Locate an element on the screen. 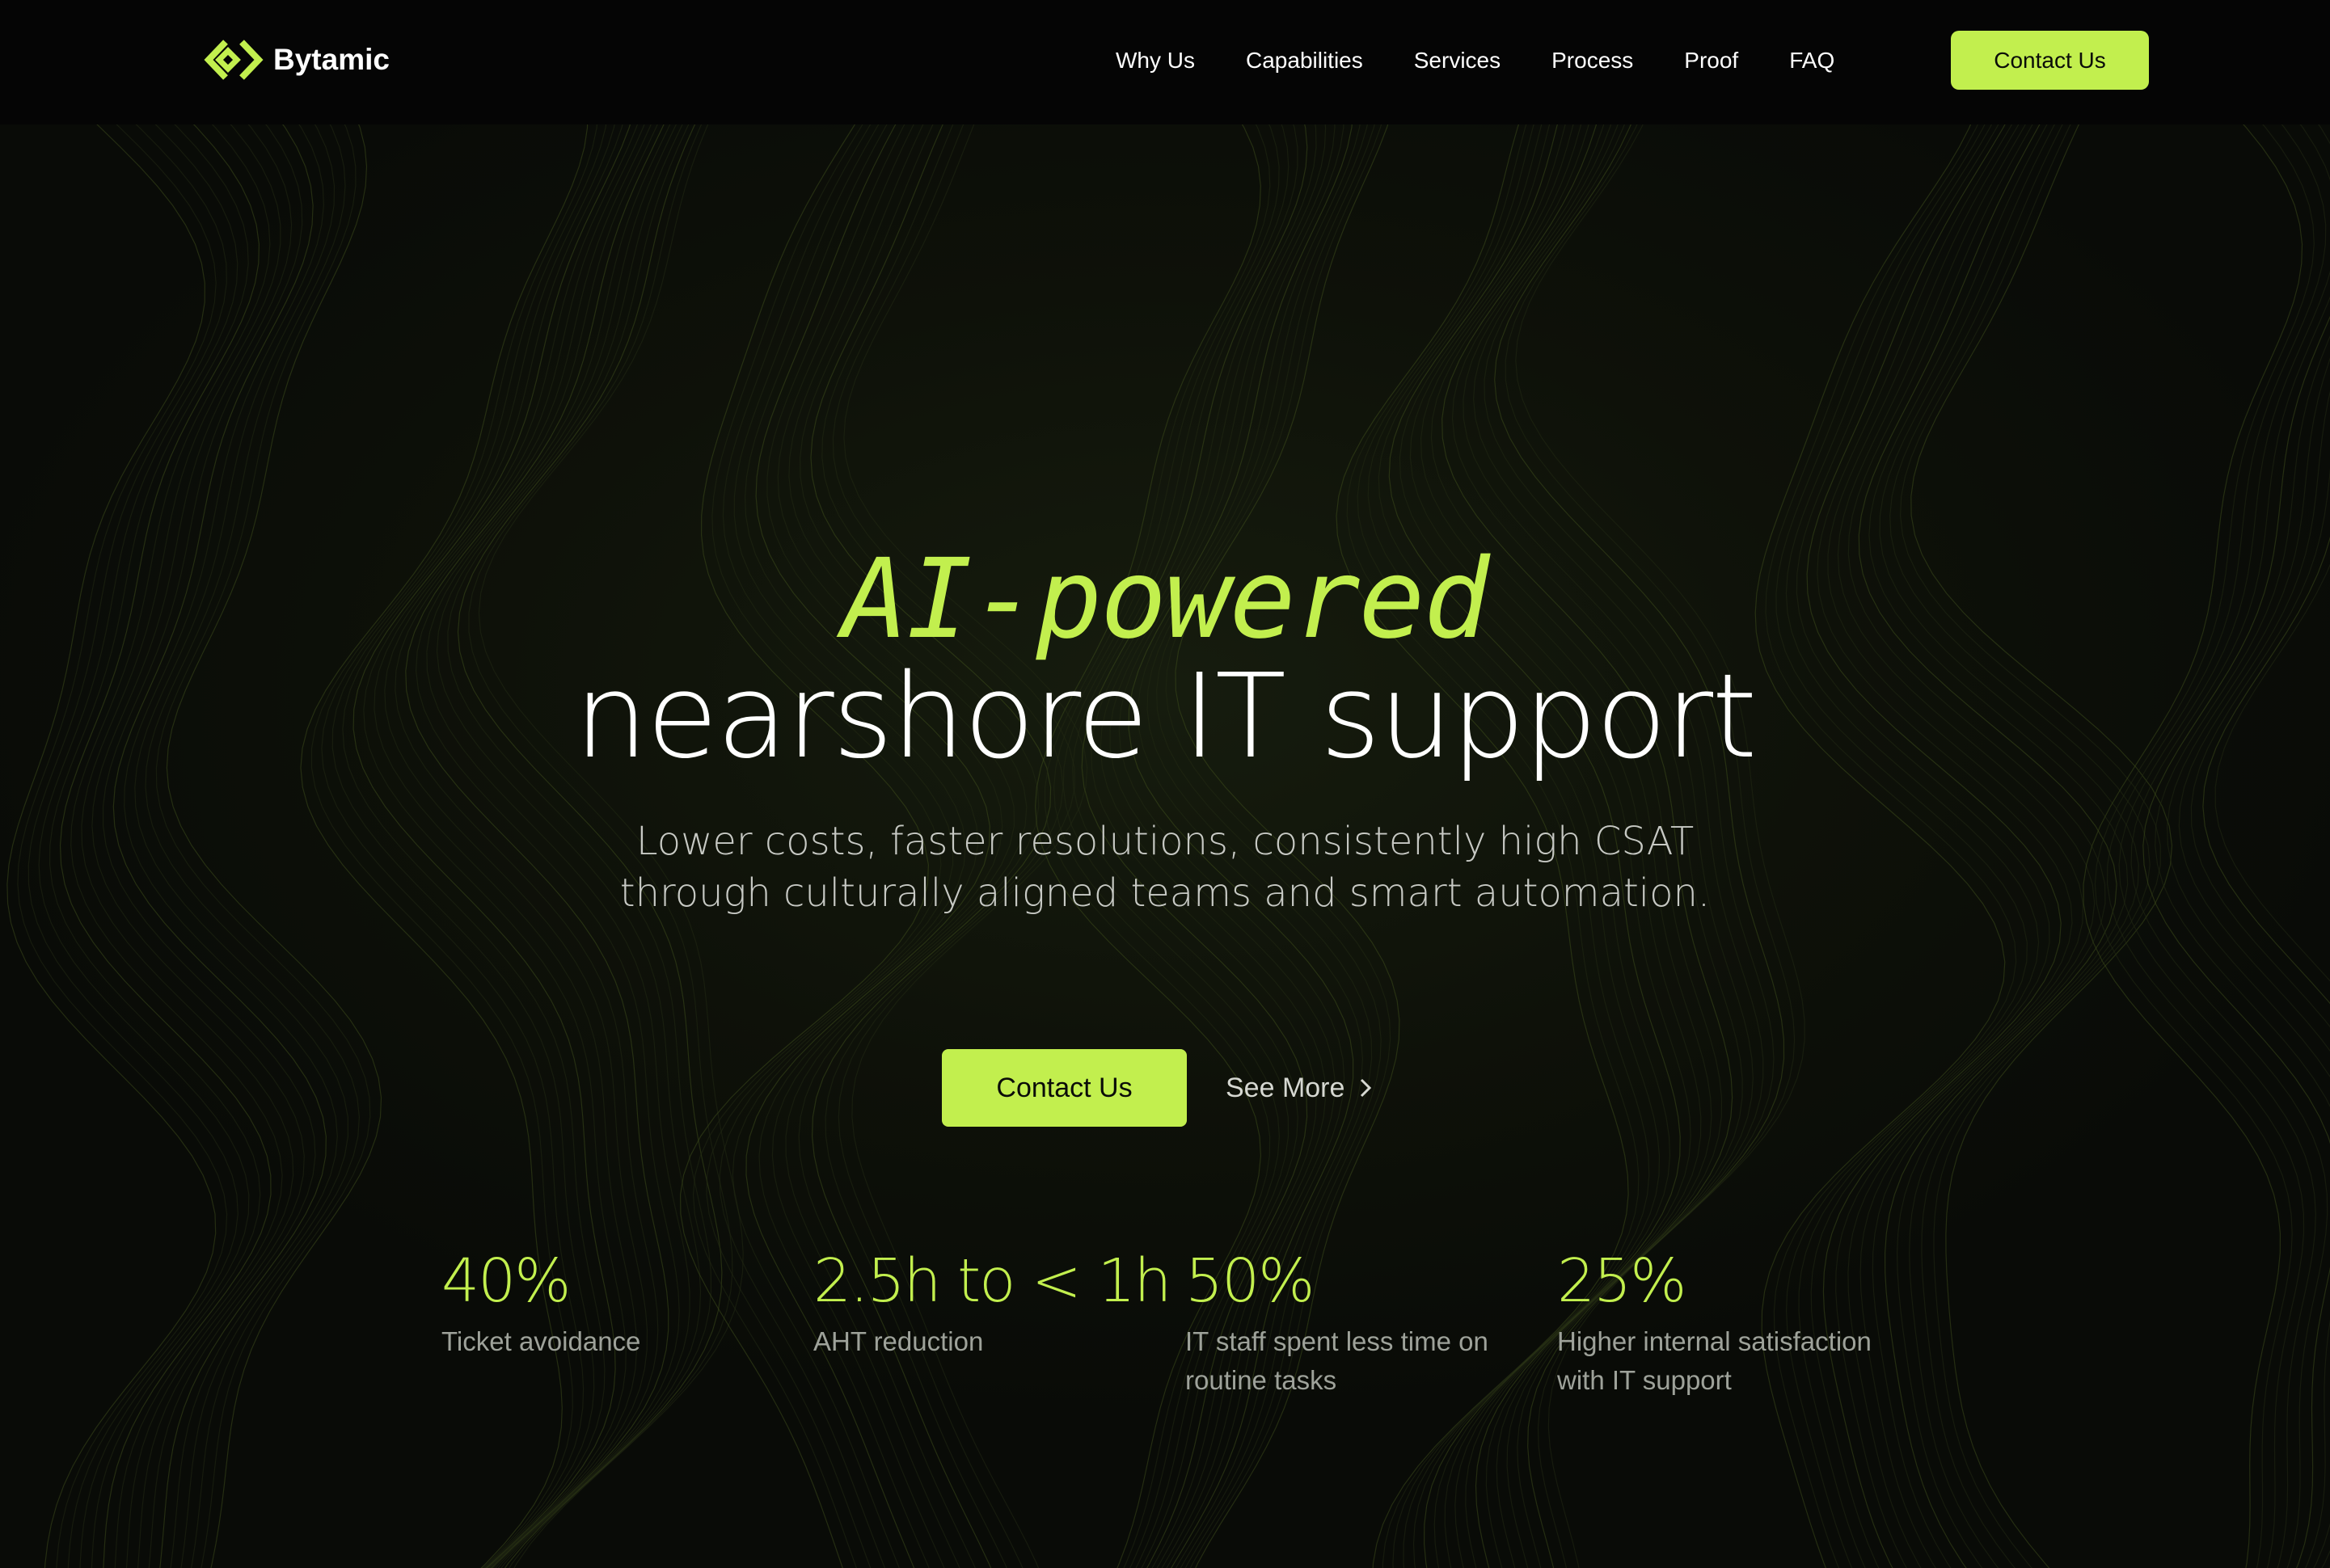 The height and width of the screenshot is (1568, 2330). stat-label: AHT reduction is located at coordinates (898, 1341).